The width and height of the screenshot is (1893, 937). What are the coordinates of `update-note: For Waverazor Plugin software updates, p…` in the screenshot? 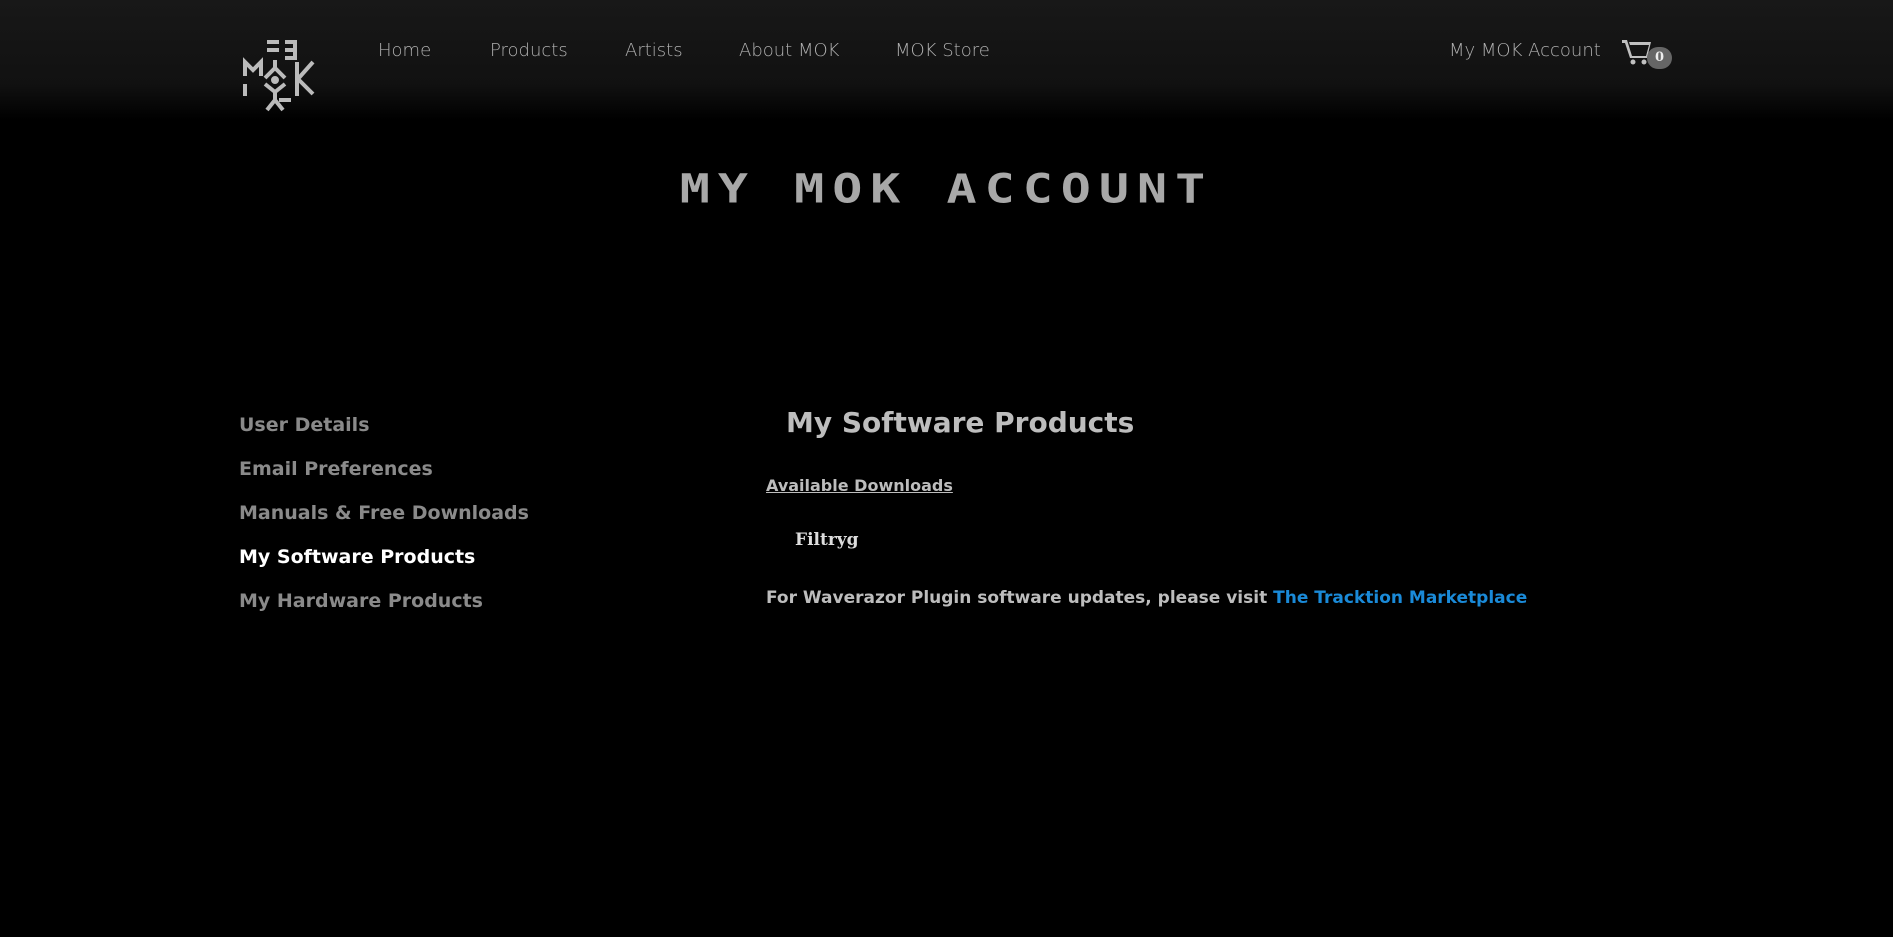 It's located at (1146, 598).